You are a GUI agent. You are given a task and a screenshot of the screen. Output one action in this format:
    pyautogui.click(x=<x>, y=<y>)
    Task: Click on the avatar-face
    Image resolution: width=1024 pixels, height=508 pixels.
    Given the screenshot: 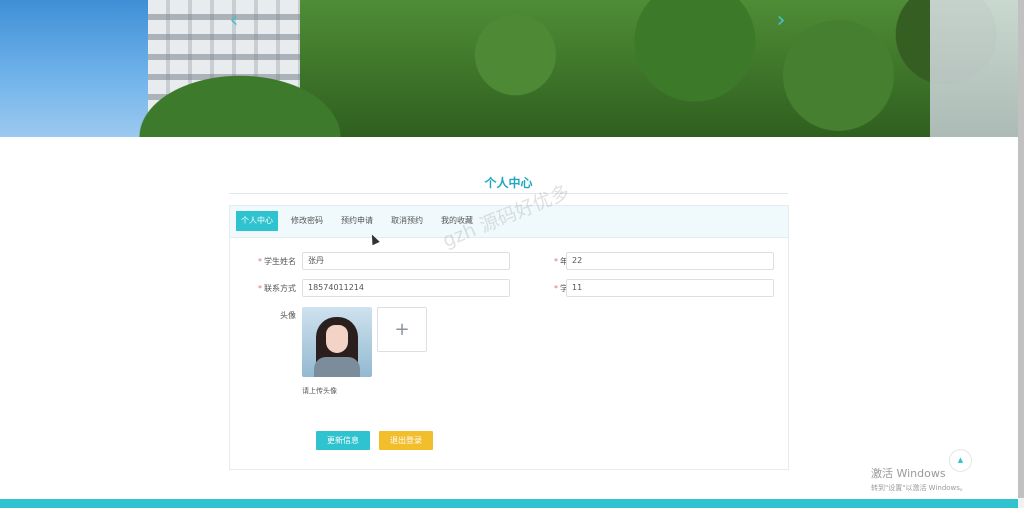 What is the action you would take?
    pyautogui.click(x=337, y=339)
    